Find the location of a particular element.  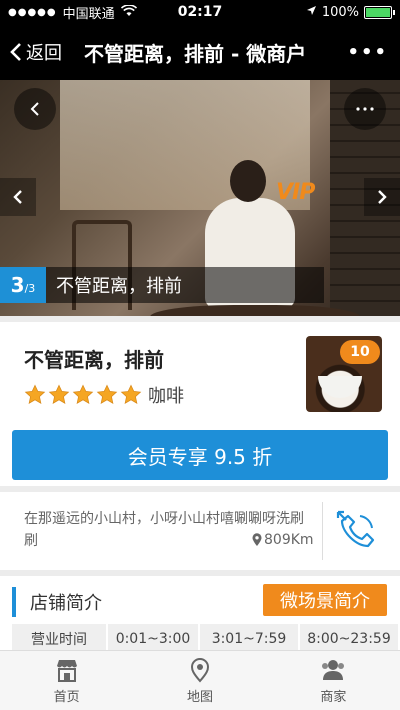

bottom-tab-bar: 首页 地图 商家 is located at coordinates (200, 680).